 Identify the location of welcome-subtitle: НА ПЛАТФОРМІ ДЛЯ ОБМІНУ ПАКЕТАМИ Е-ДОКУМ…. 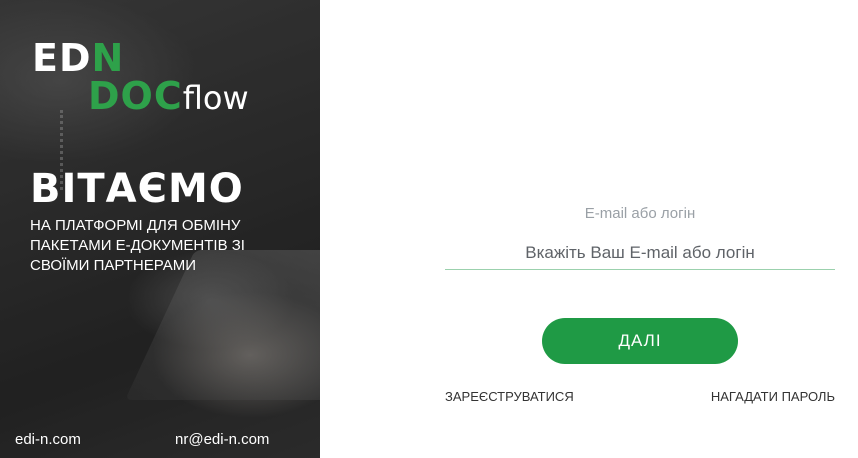
(137, 245).